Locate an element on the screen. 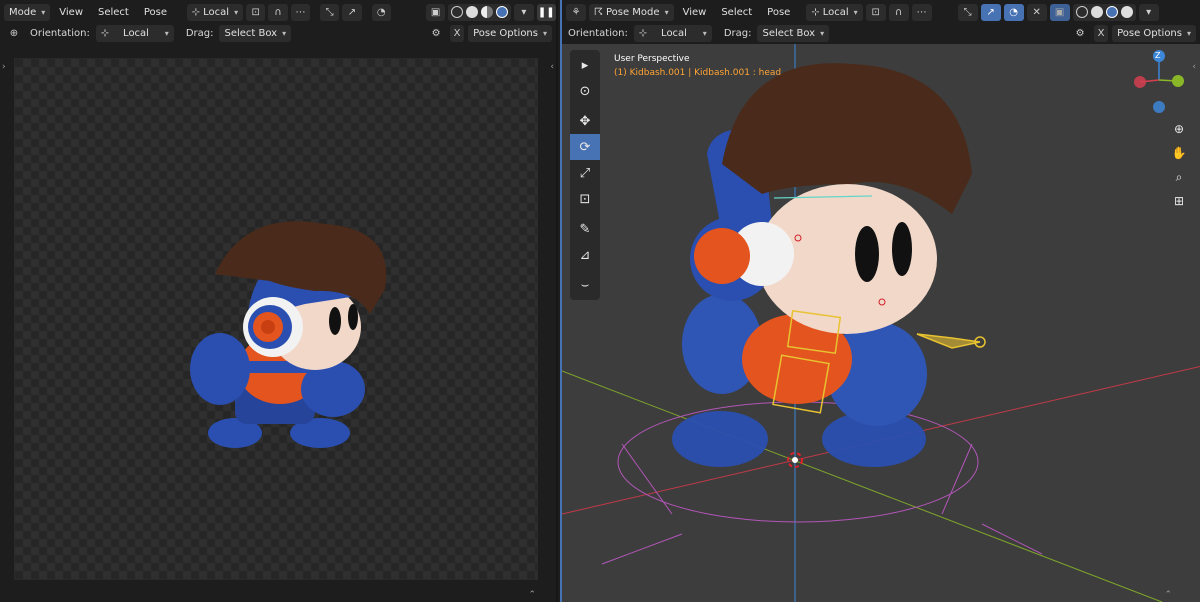 This screenshot has height=602, width=1200. grid-icon: ⊞ is located at coordinates (1179, 201).